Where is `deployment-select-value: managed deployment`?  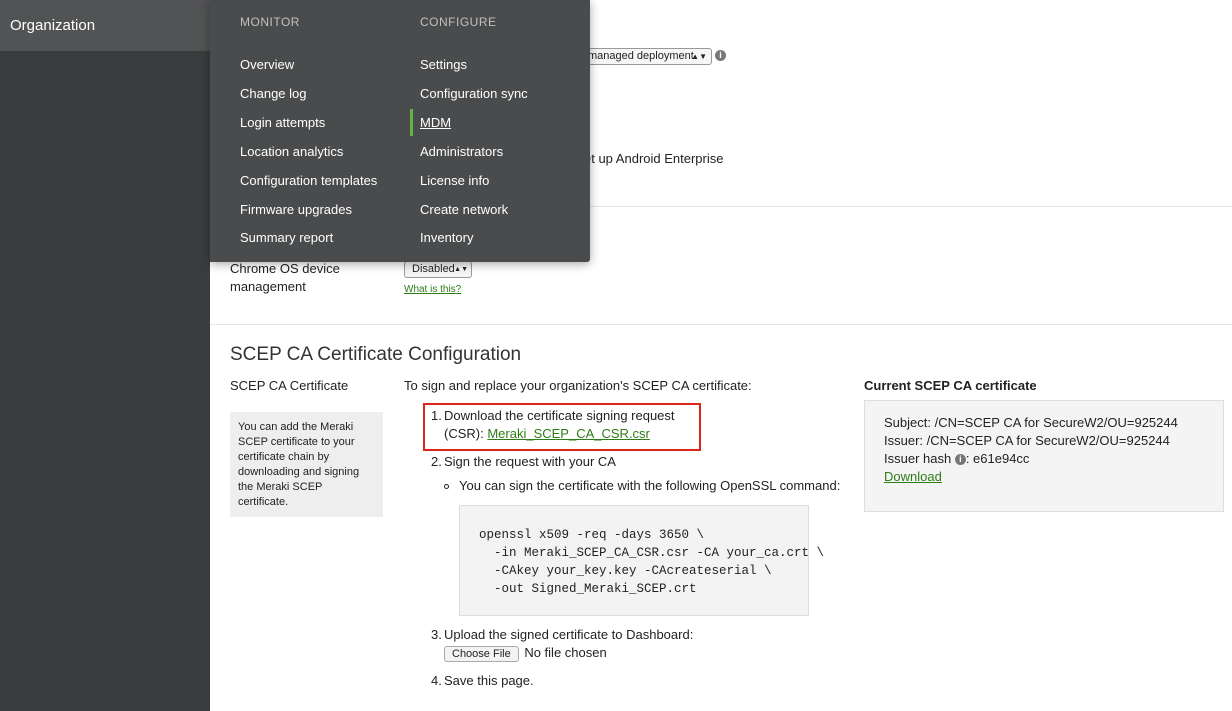 deployment-select-value: managed deployment is located at coordinates (641, 56).